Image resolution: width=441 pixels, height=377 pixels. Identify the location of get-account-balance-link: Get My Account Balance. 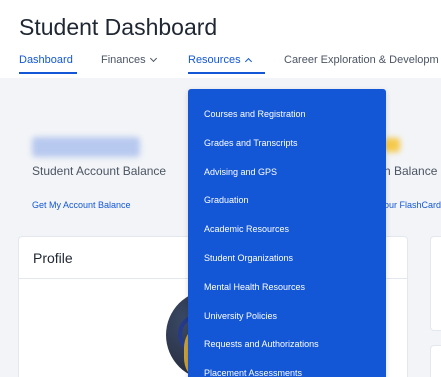
(81, 205).